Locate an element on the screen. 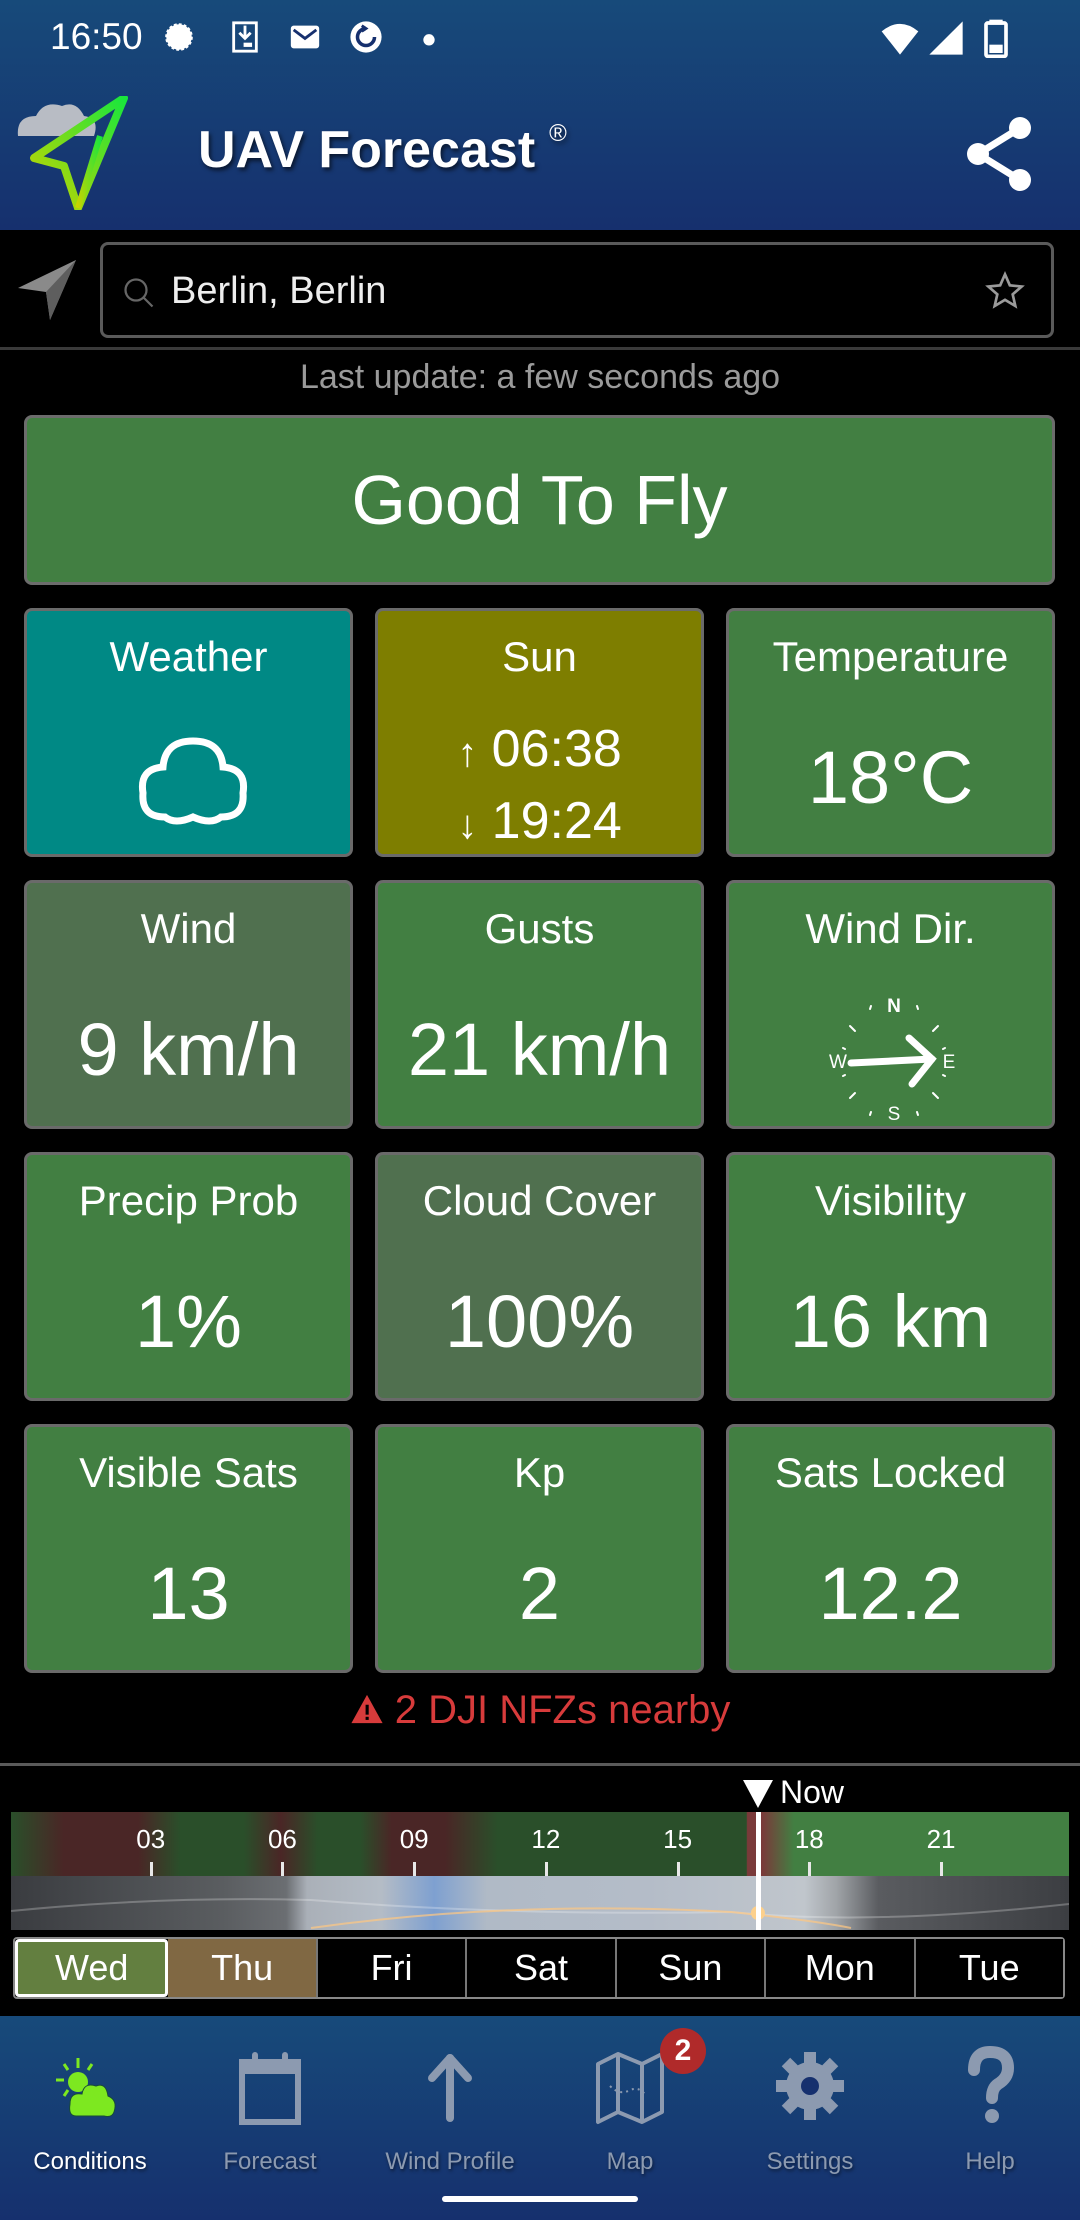 Image resolution: width=1080 pixels, height=2220 pixels. status-bar: 16:50 is located at coordinates (540, 38).